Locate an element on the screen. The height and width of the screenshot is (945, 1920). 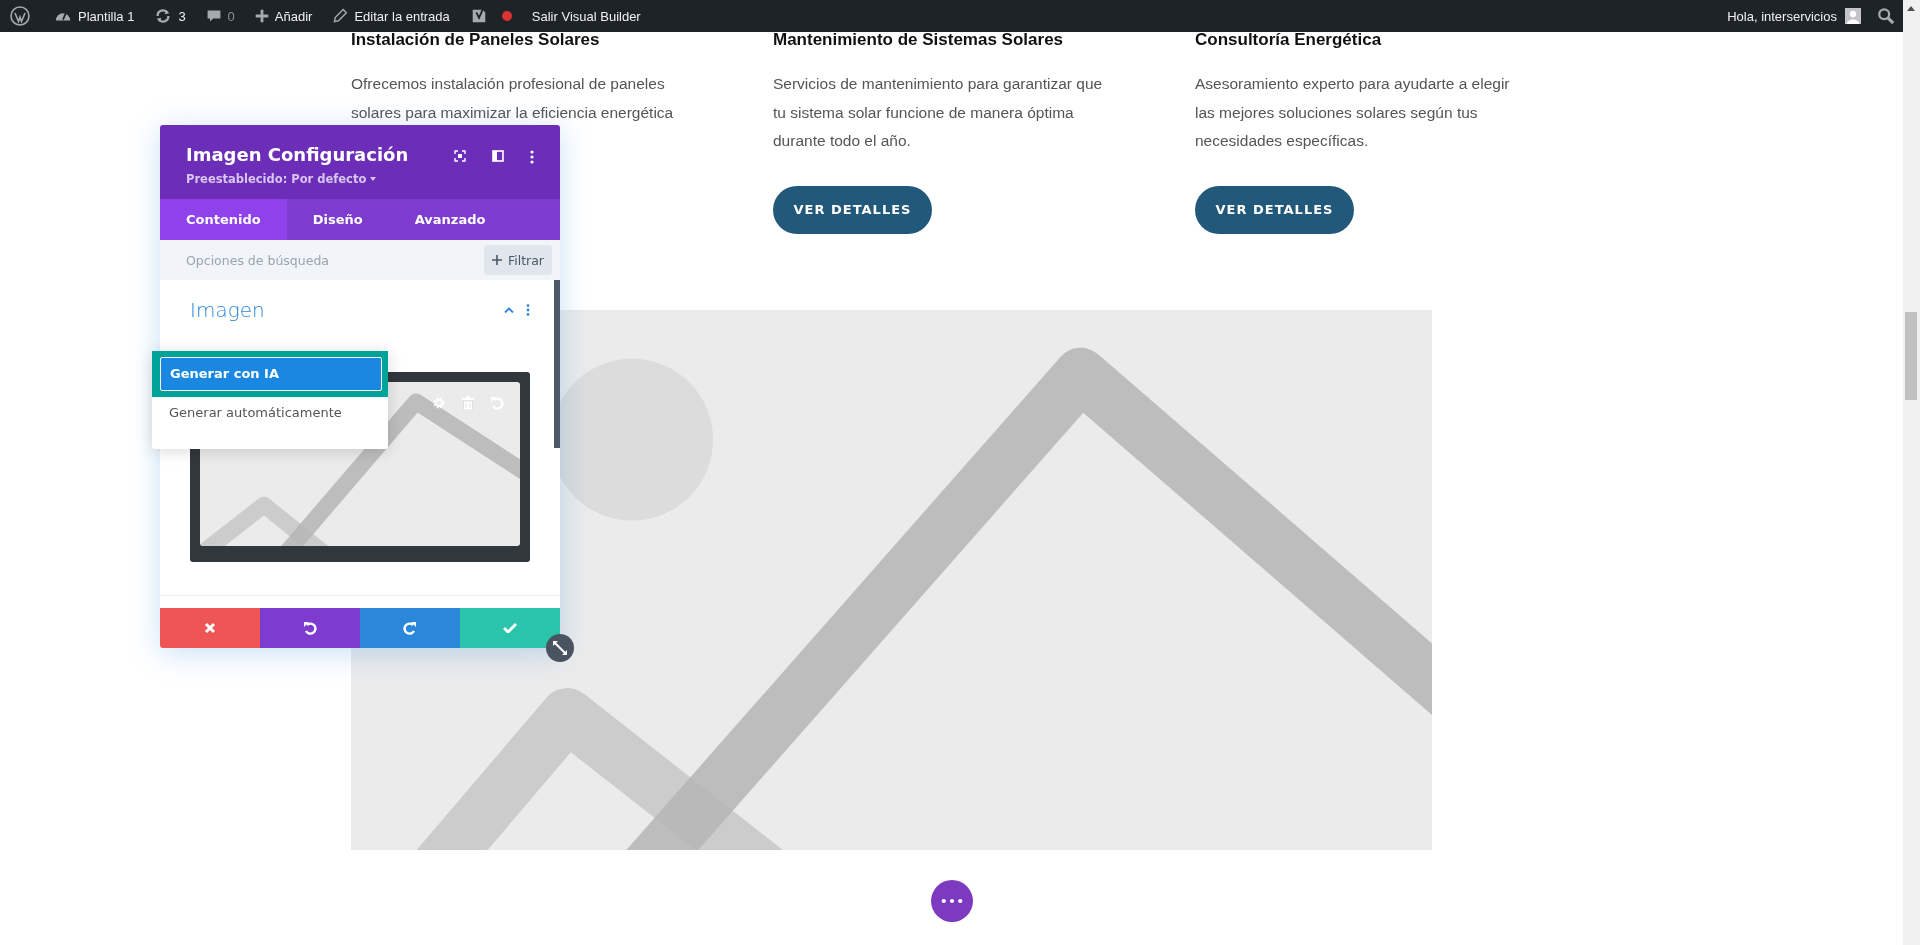
toolbar-link: Añadir is located at coordinates (283, 16).